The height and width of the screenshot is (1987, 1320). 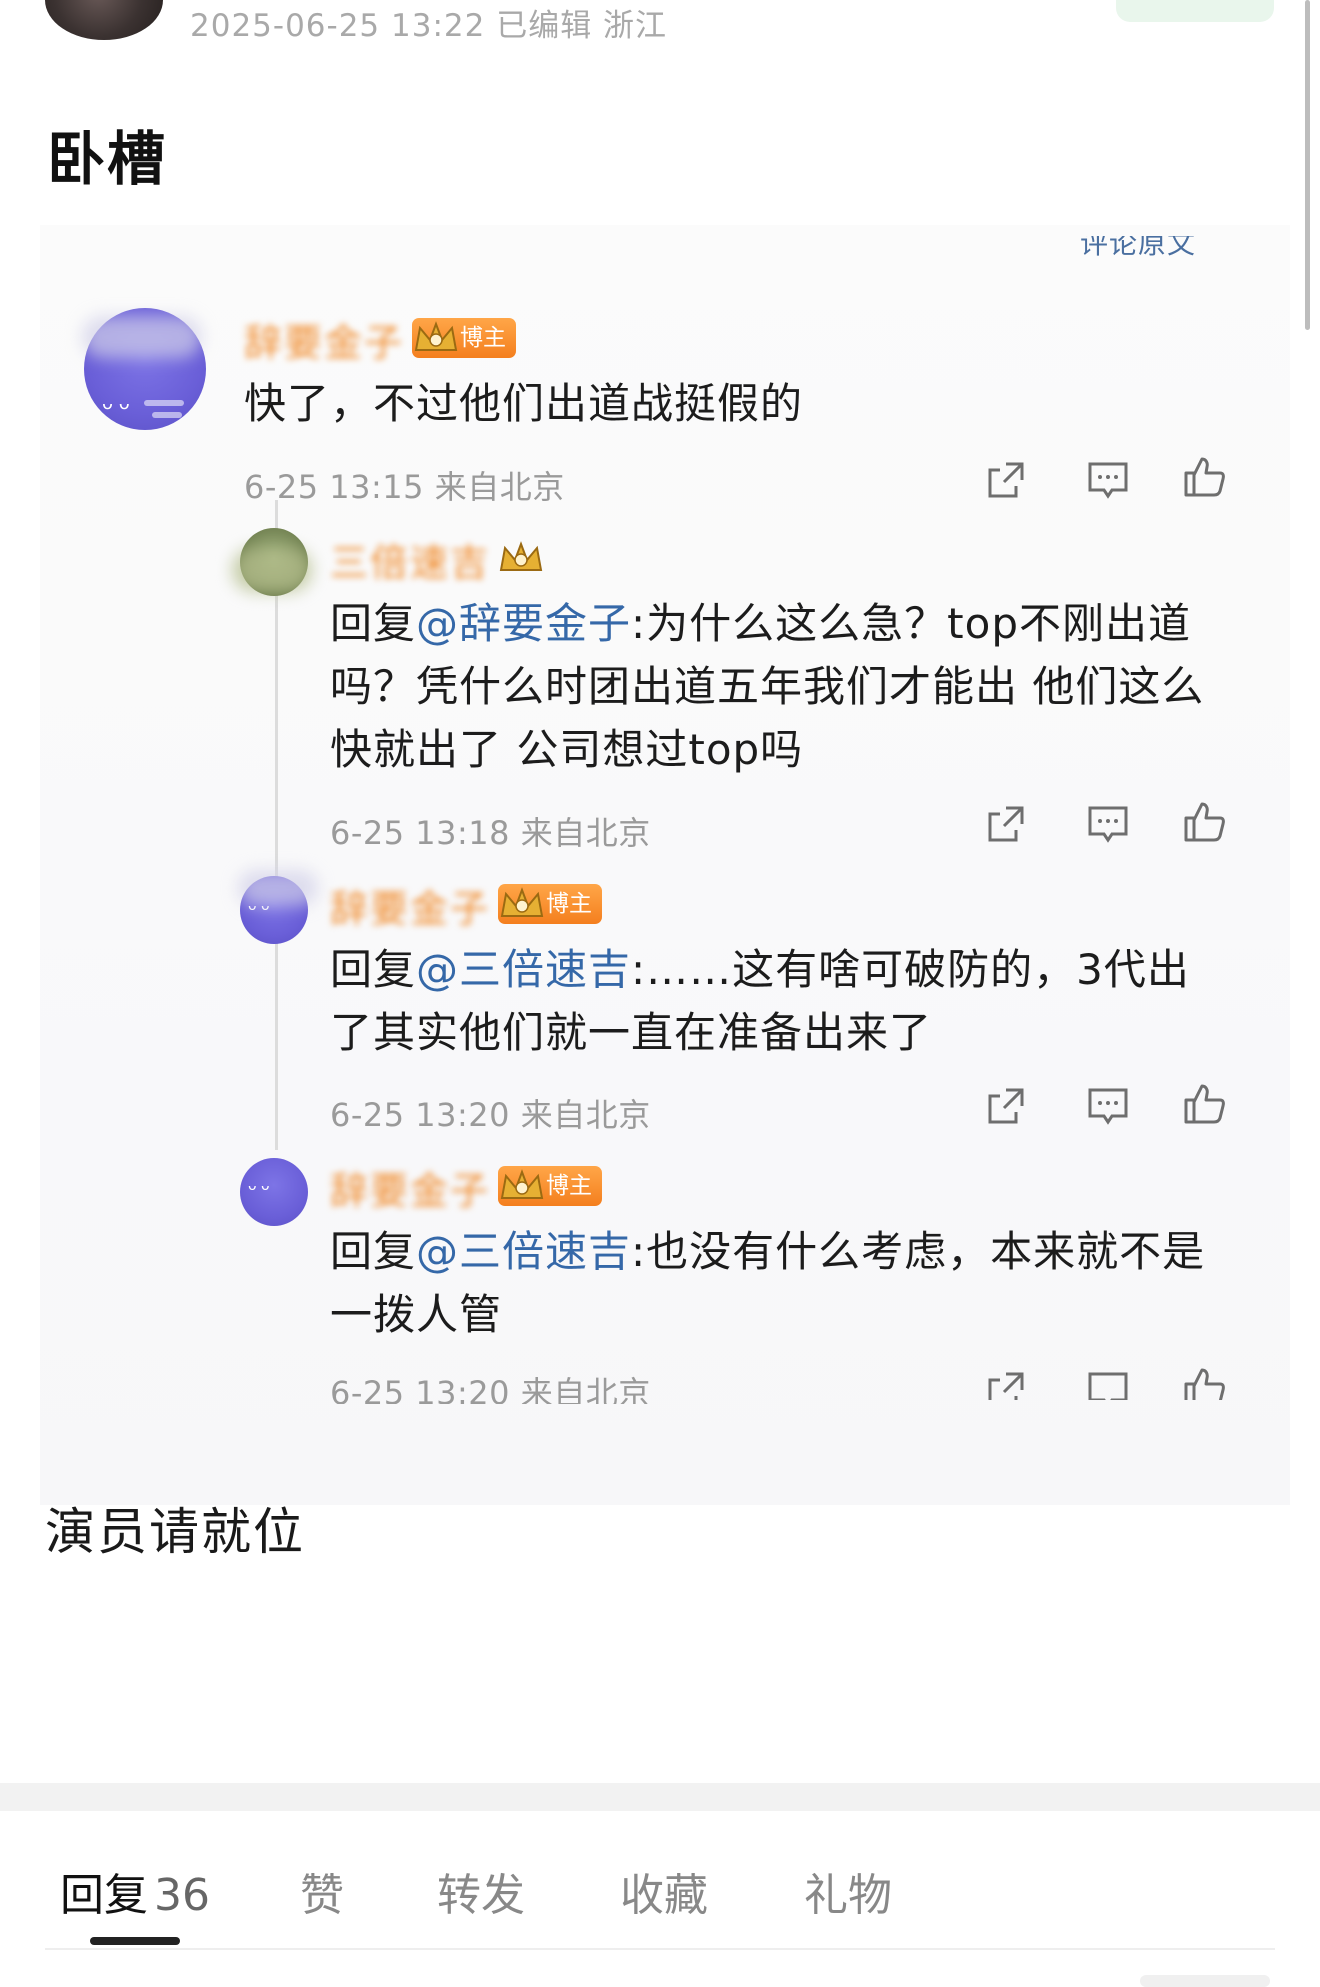 I want to click on thread-line, so click(x=276, y=825).